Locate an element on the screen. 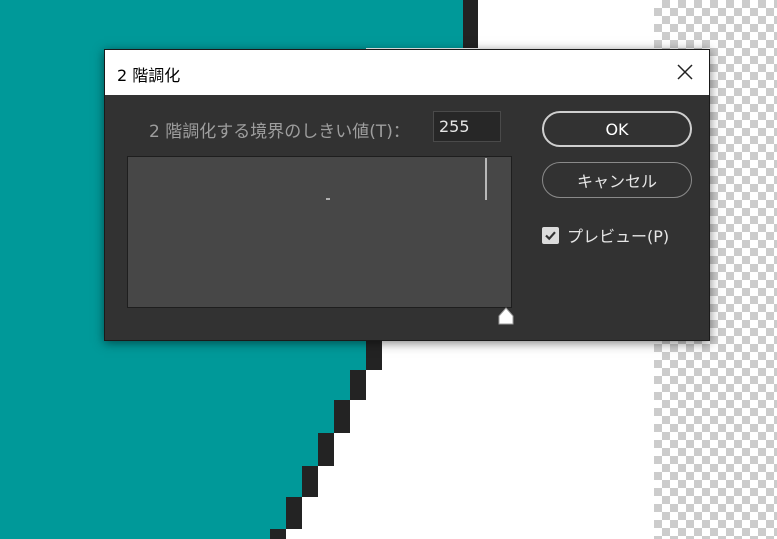 This screenshot has height=539, width=777. preview-label: プレビュー(P) is located at coordinates (618, 236).